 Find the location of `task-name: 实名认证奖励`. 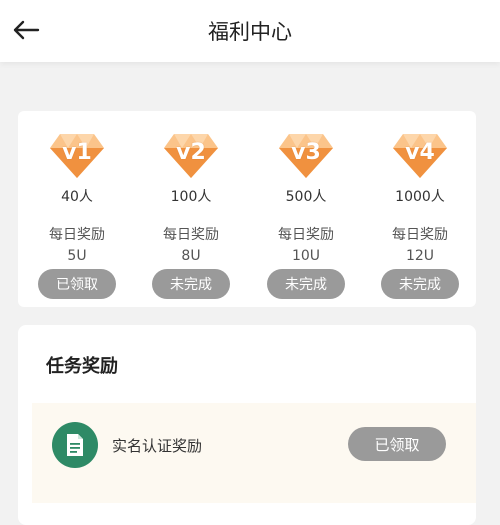

task-name: 实名认证奖励 is located at coordinates (157, 446).